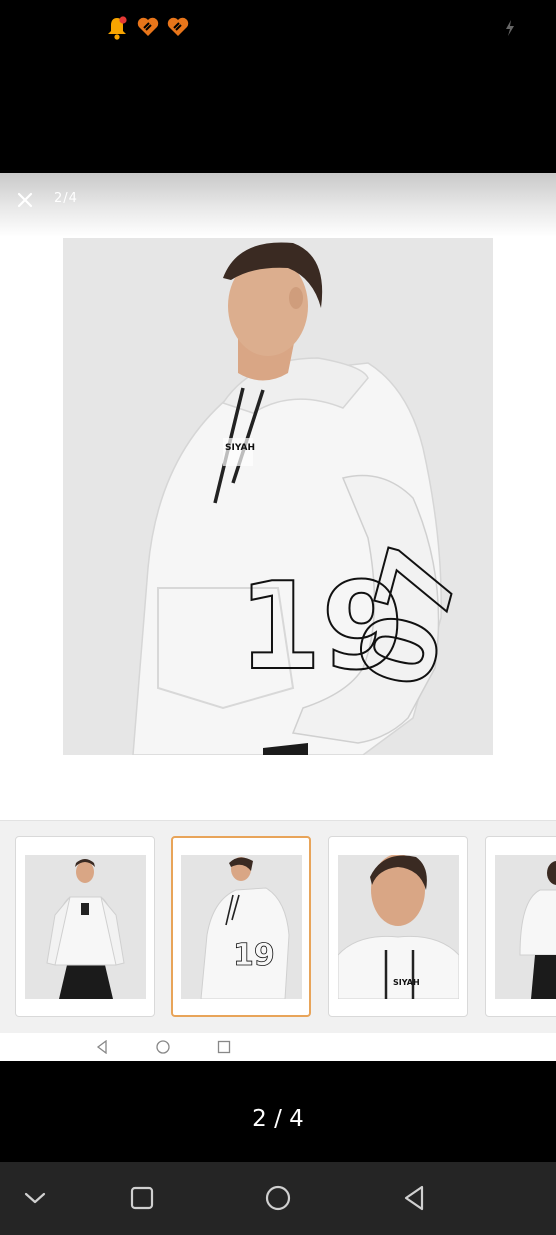 This screenshot has width=556, height=1235. Describe the element at coordinates (66, 198) in the screenshot. I see `image-counter: 2/4` at that location.